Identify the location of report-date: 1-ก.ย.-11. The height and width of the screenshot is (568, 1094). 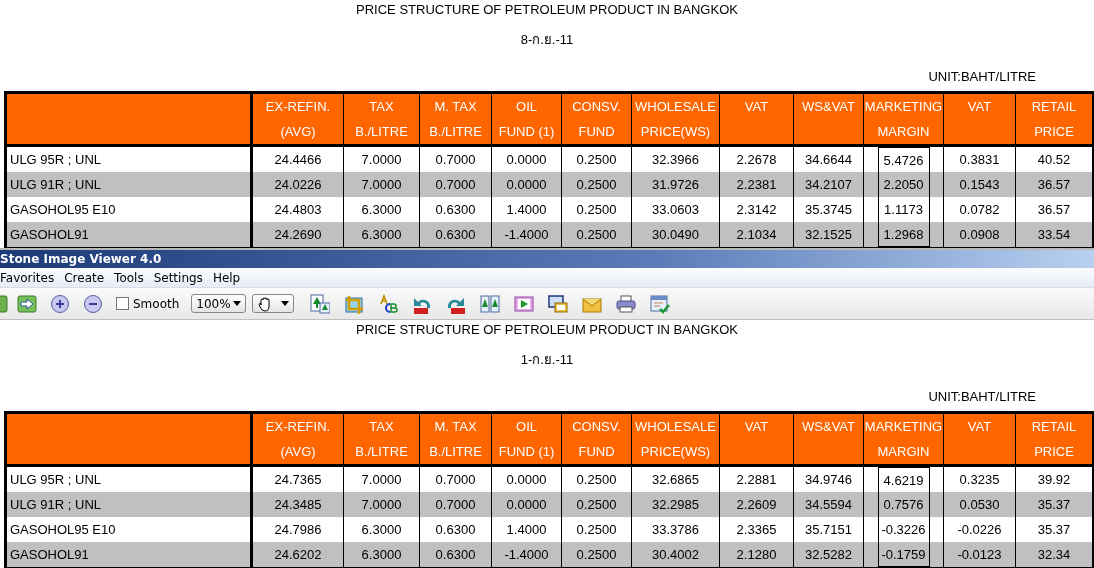
(547, 360).